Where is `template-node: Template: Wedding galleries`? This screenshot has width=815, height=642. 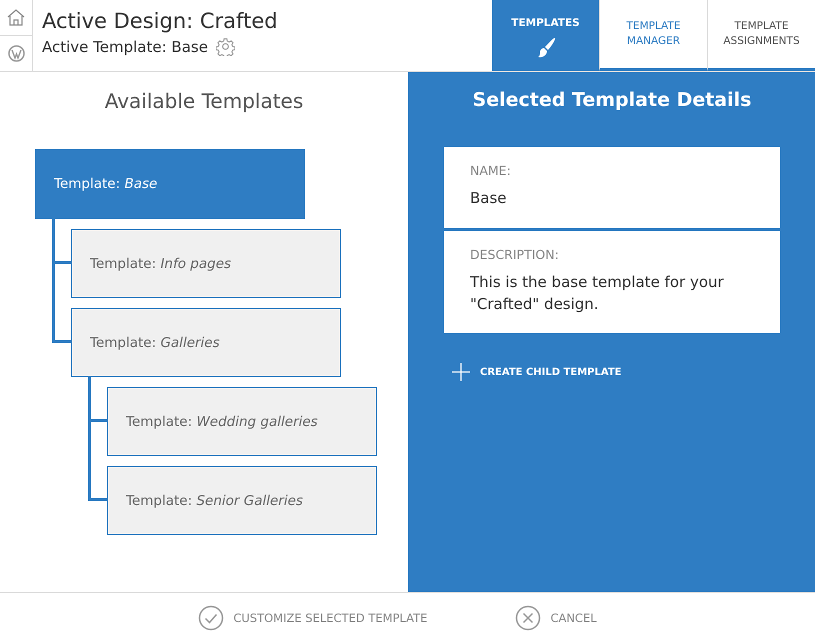
template-node: Template: Wedding galleries is located at coordinates (242, 421).